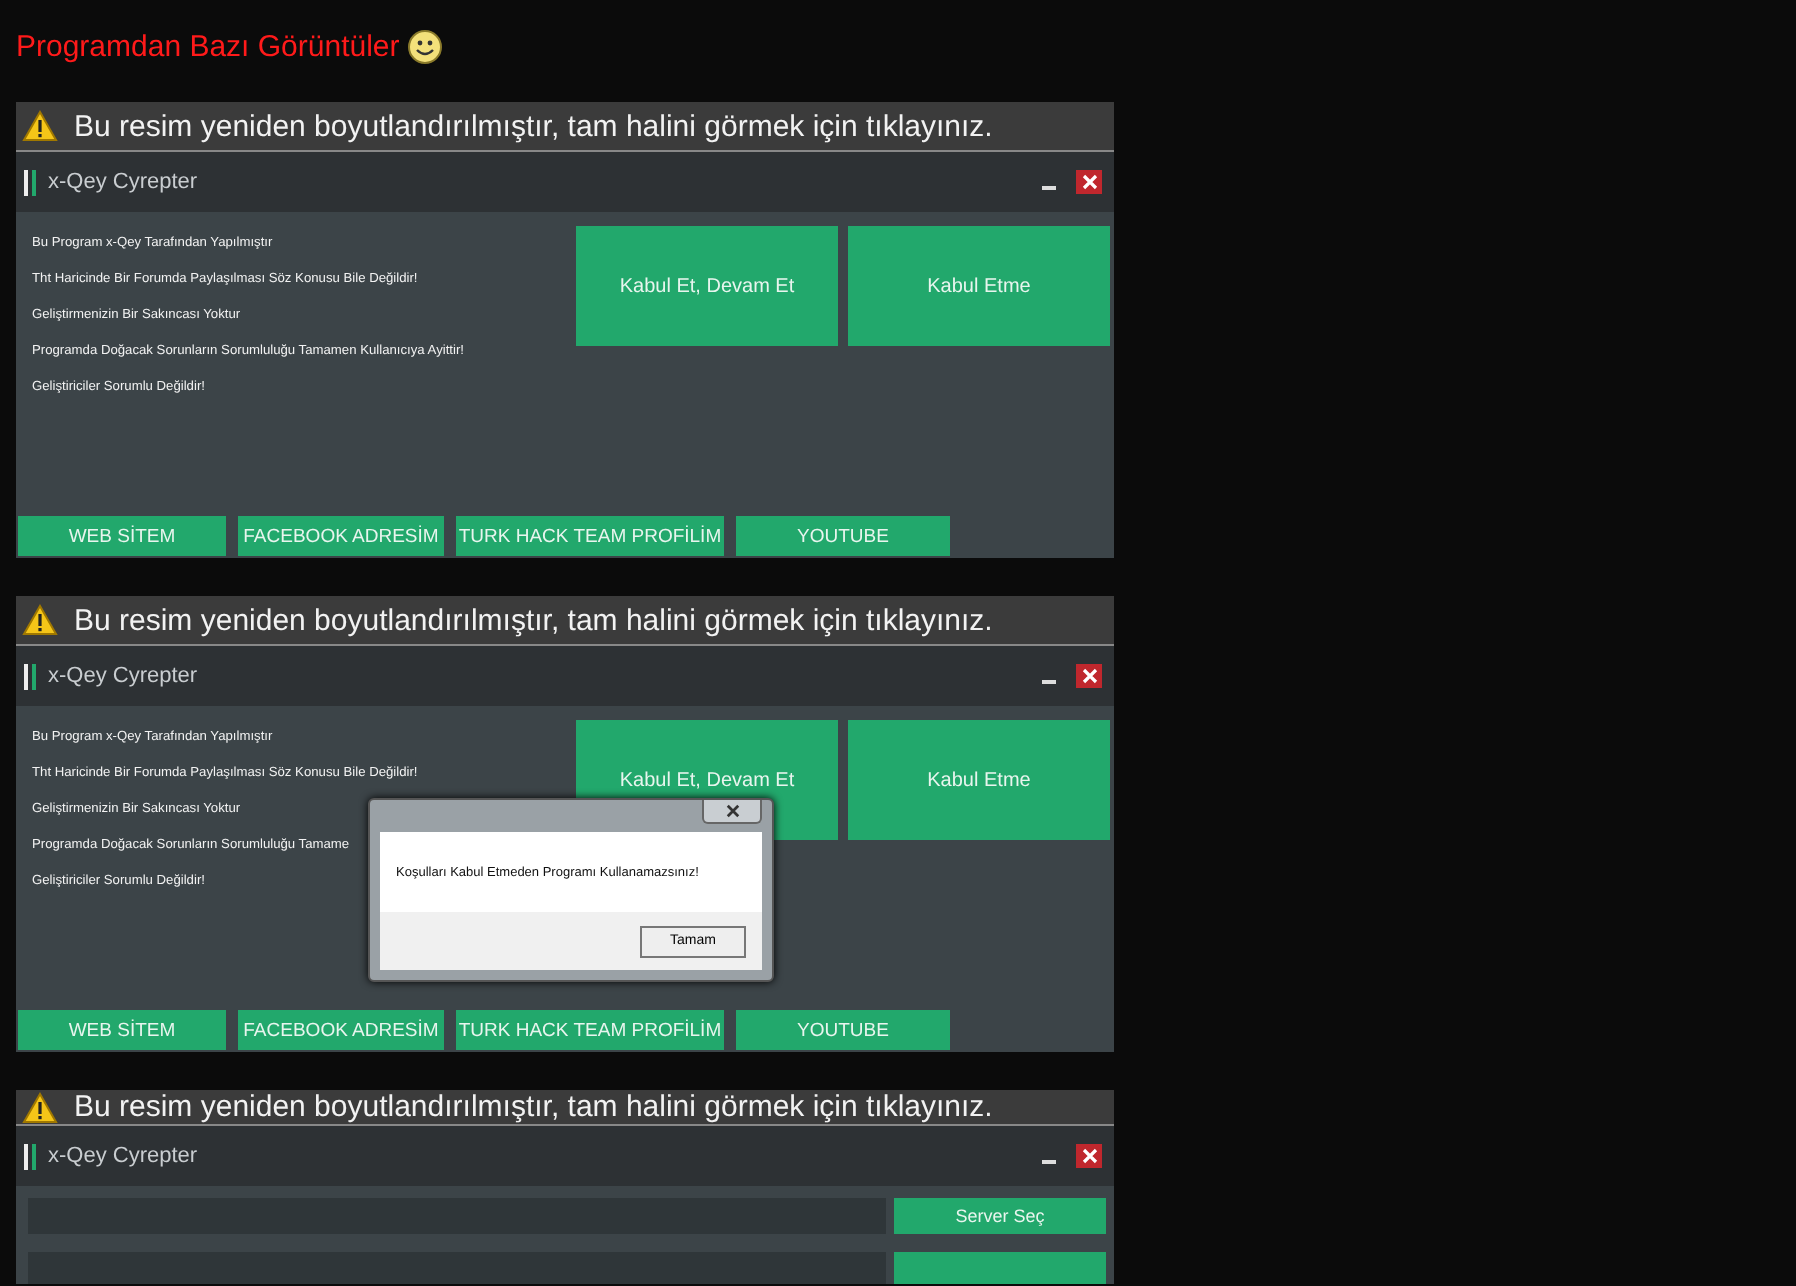 The height and width of the screenshot is (1286, 1796). I want to click on smiley-icon, so click(424, 46).